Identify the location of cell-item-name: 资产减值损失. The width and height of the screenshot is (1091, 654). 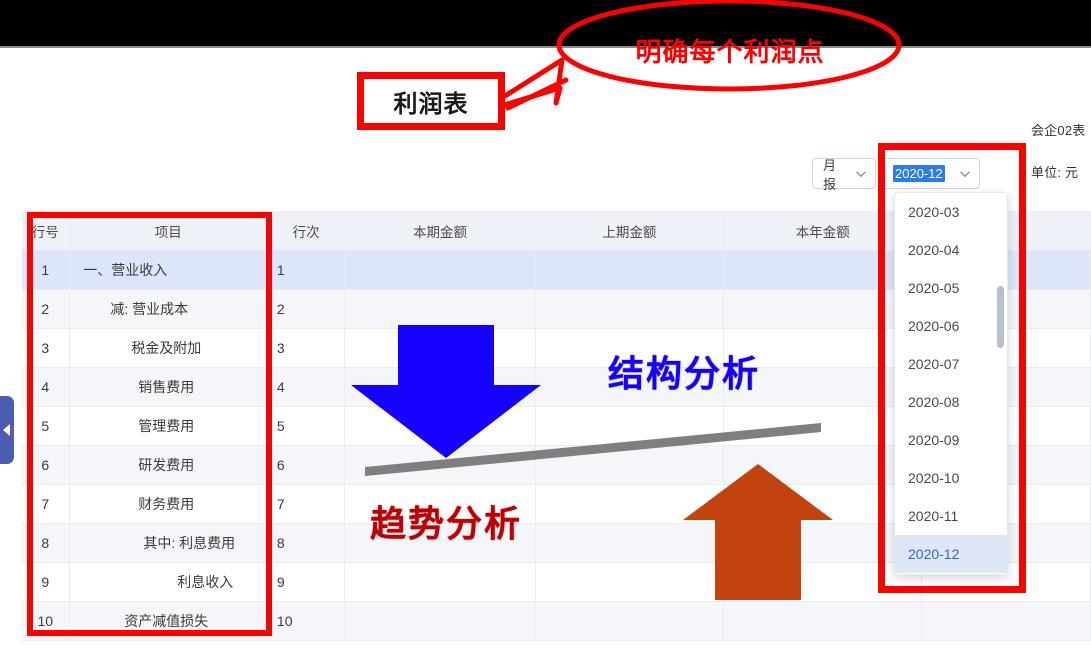
(169, 621).